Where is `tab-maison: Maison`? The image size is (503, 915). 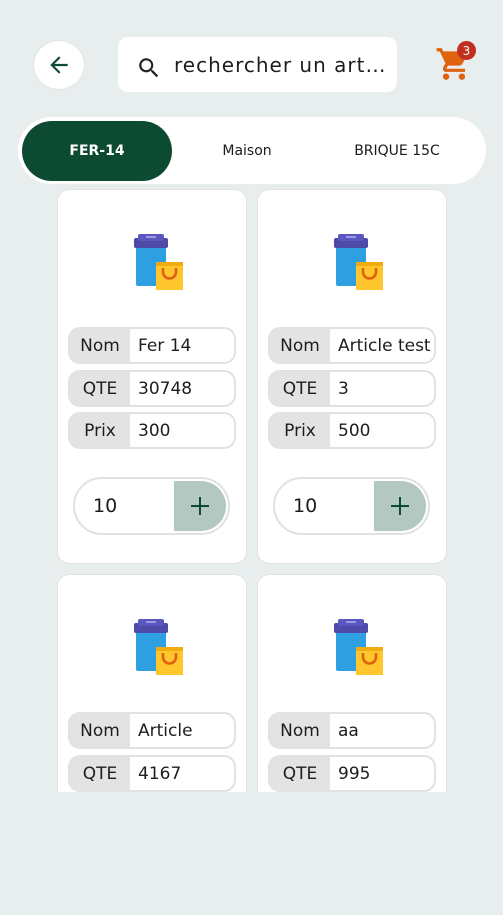
tab-maison: Maison is located at coordinates (247, 151).